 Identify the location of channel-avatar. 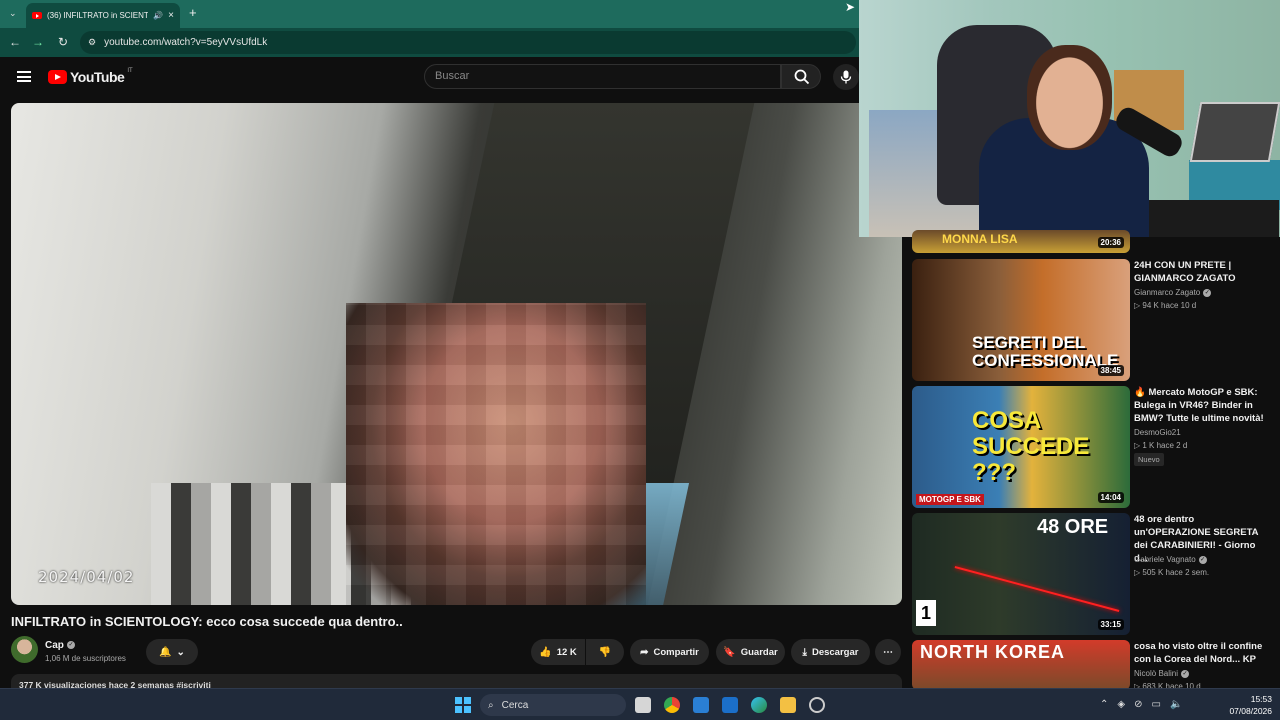
(24, 649).